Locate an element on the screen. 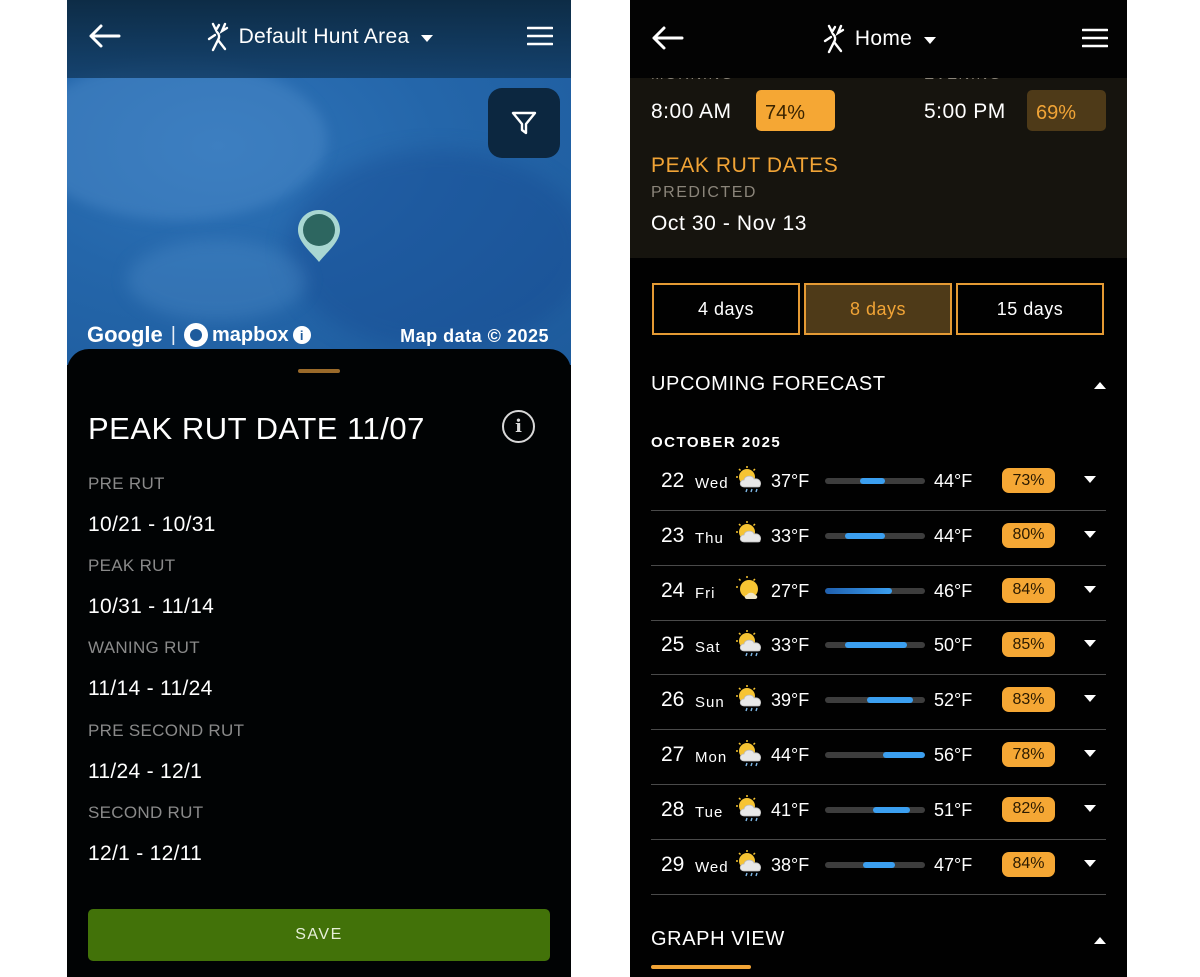  phase-label: PRE RUT is located at coordinates (126, 483).